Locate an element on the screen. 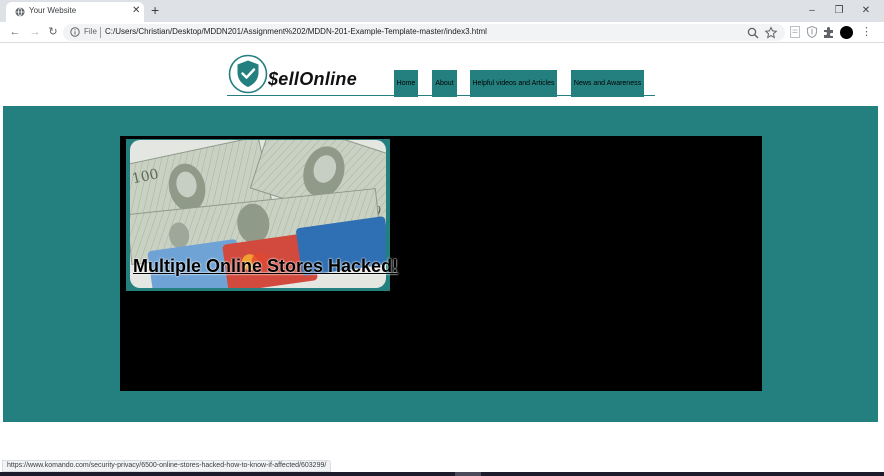  tab-title: Your Website is located at coordinates (53, 10).